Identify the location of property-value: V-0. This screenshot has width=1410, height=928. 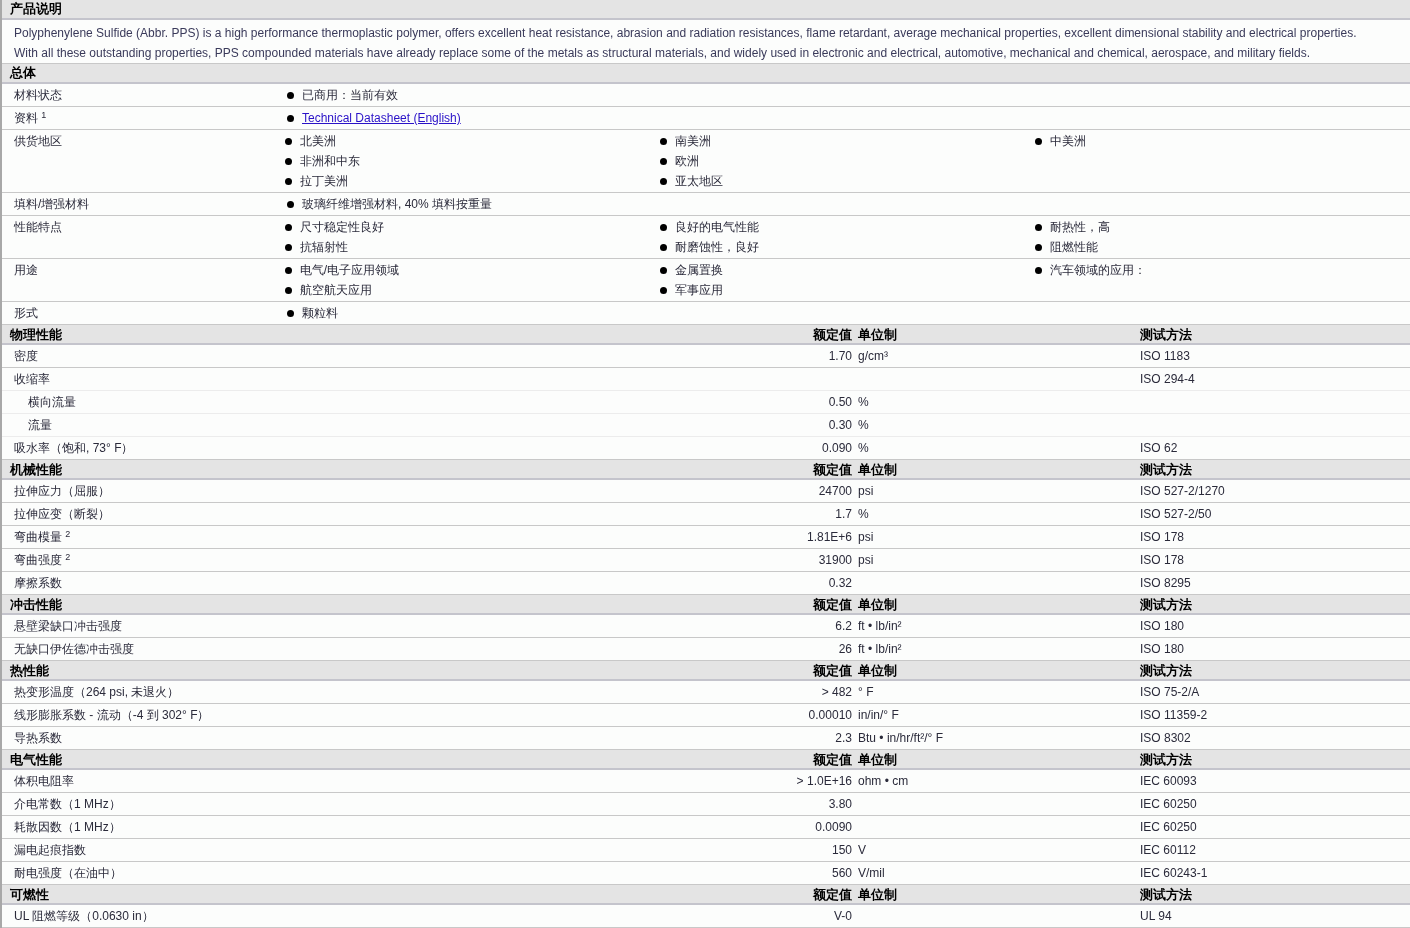
(843, 916).